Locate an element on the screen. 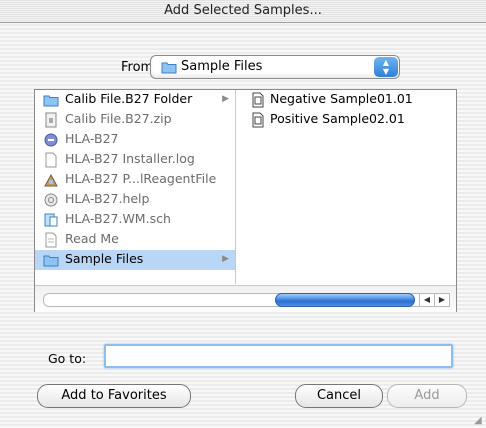 The height and width of the screenshot is (428, 486). add-button: Add is located at coordinates (427, 396).